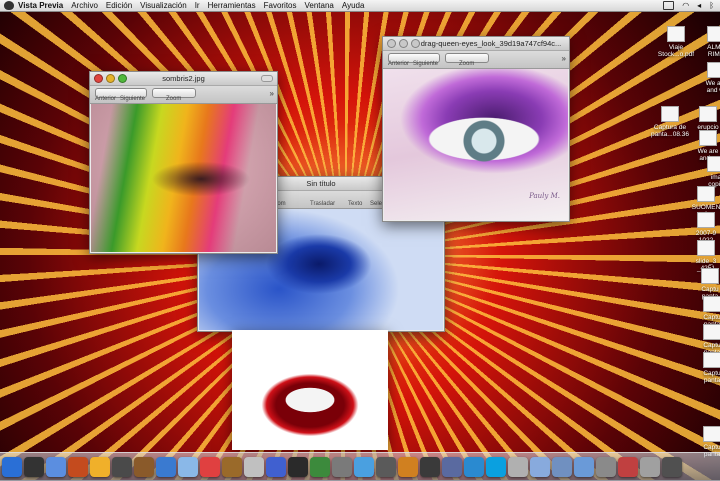 The width and height of the screenshot is (720, 481). I want to click on desktop-file-icon: imacopia, so click(707, 172).